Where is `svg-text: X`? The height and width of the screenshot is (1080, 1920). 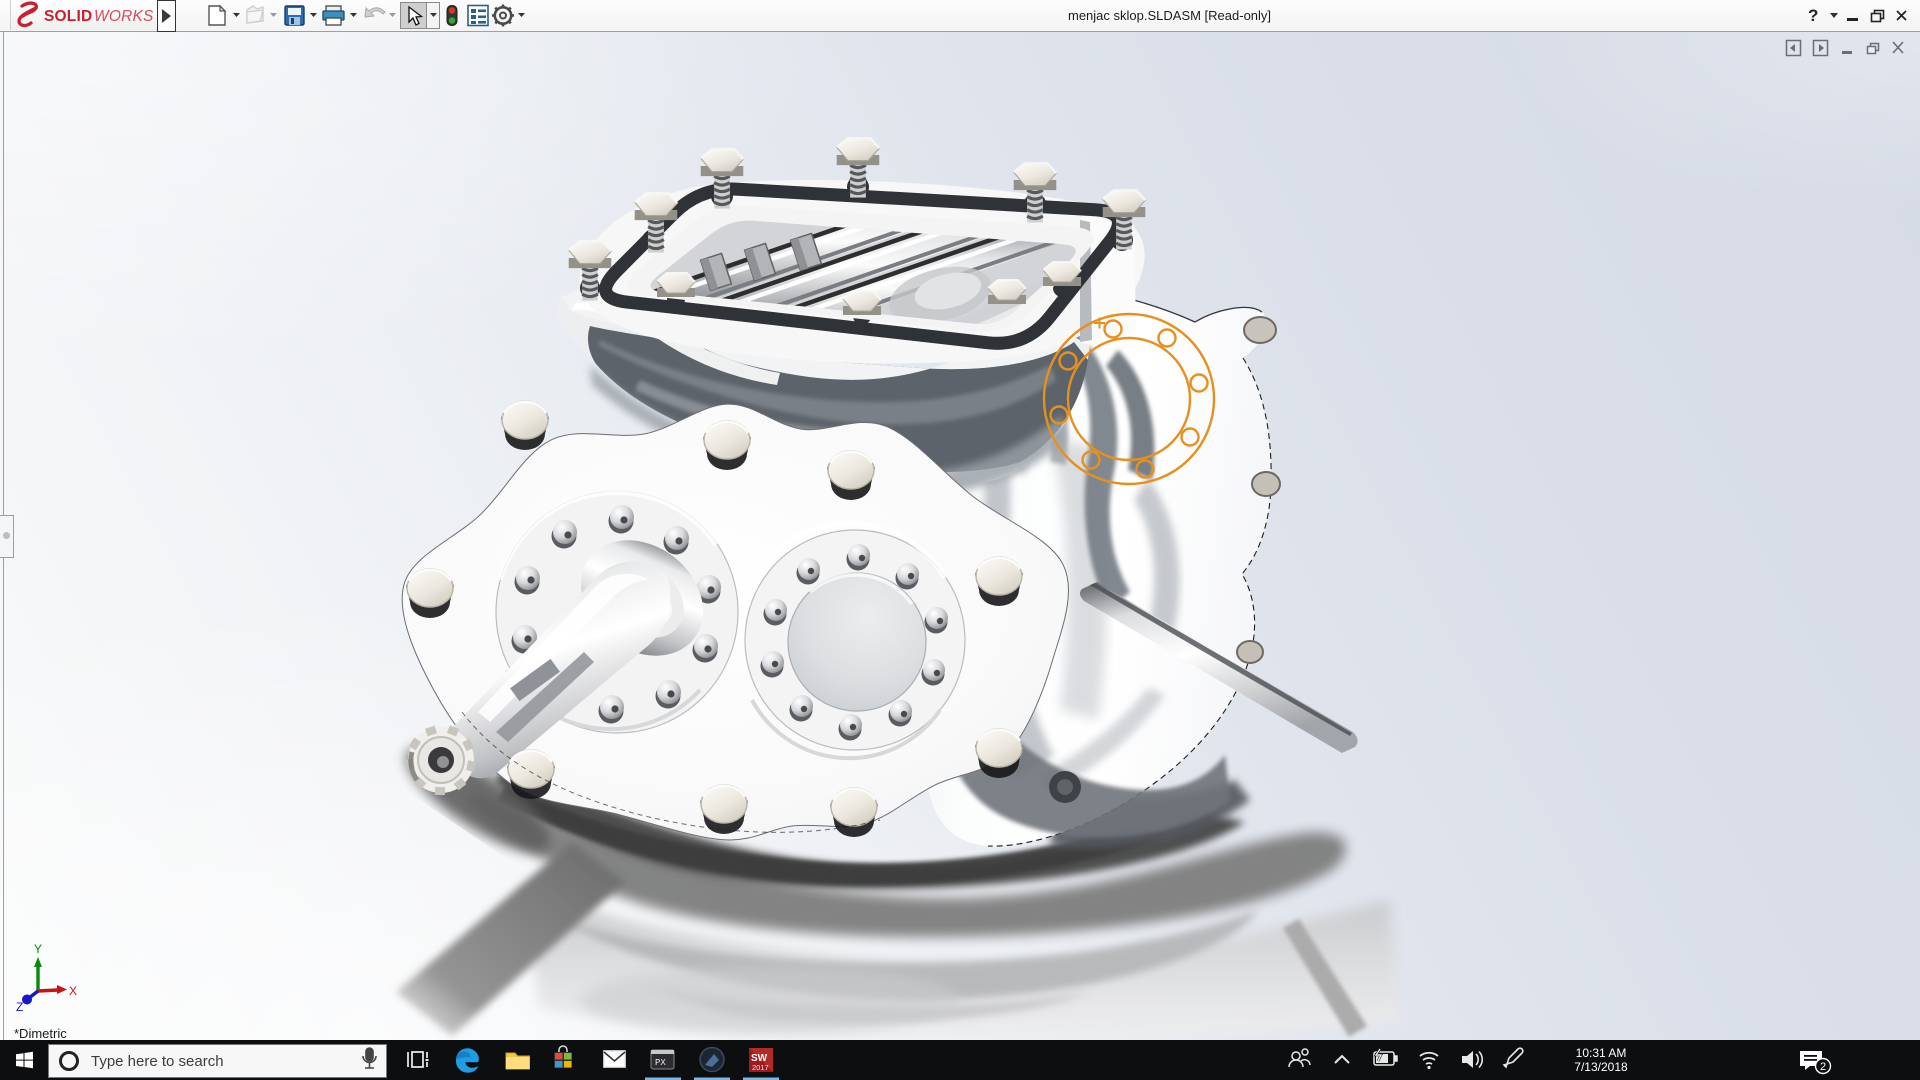
svg-text: X is located at coordinates (73, 991).